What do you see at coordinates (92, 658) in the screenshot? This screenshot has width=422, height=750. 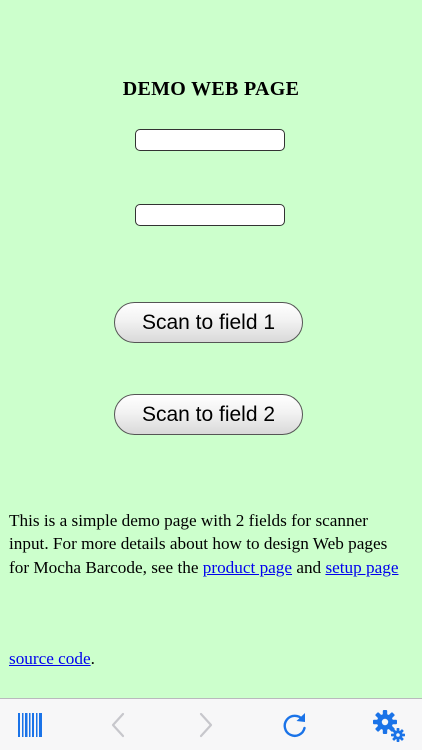 I see `source-code-suffix: .` at bounding box center [92, 658].